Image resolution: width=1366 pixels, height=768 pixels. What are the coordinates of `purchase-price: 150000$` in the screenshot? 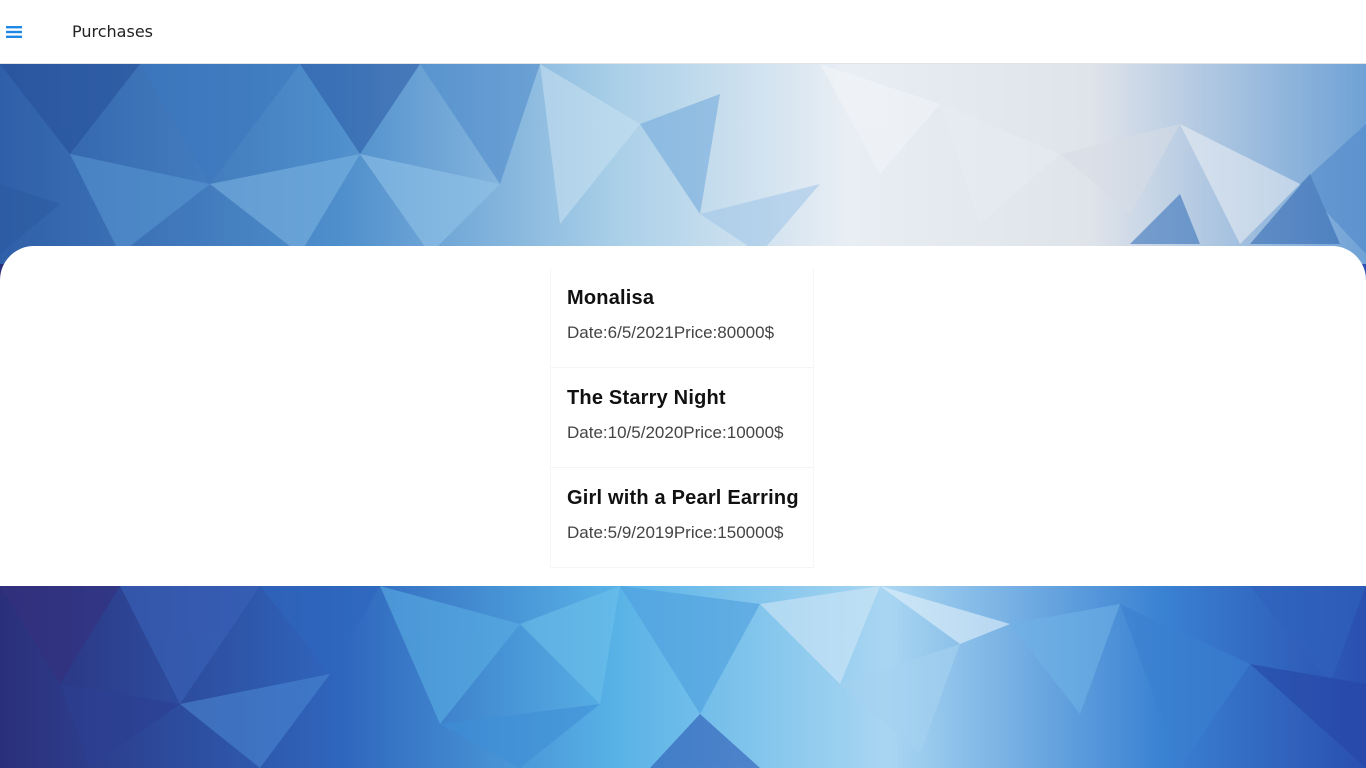 It's located at (750, 532).